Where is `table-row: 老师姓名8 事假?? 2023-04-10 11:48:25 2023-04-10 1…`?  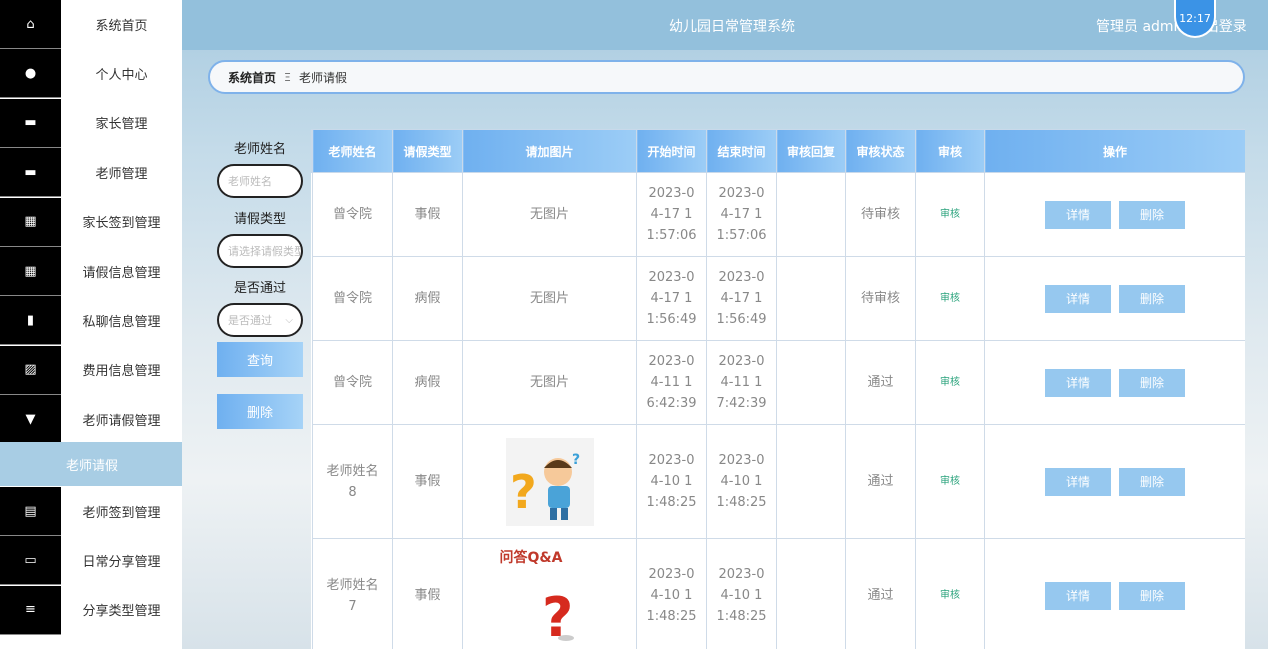 table-row: 老师姓名8 事假?? 2023-04-10 11:48:25 2023-04-10 1… is located at coordinates (778, 481).